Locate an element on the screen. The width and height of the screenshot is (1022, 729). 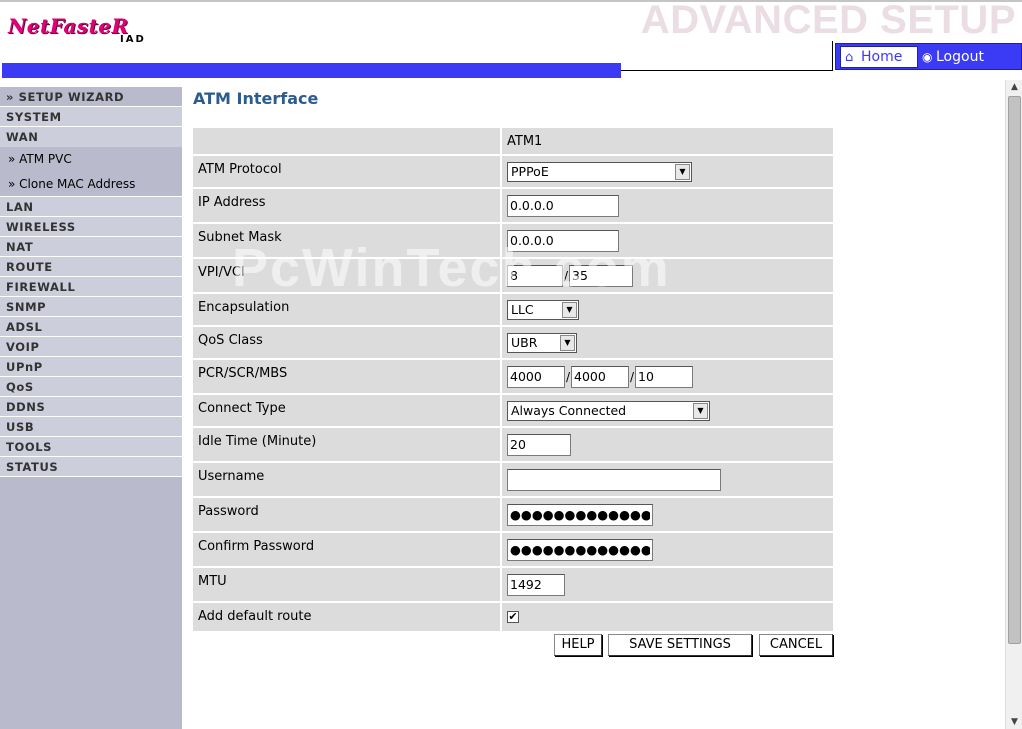
sidebar-item-route: ROUTE is located at coordinates (91, 267).